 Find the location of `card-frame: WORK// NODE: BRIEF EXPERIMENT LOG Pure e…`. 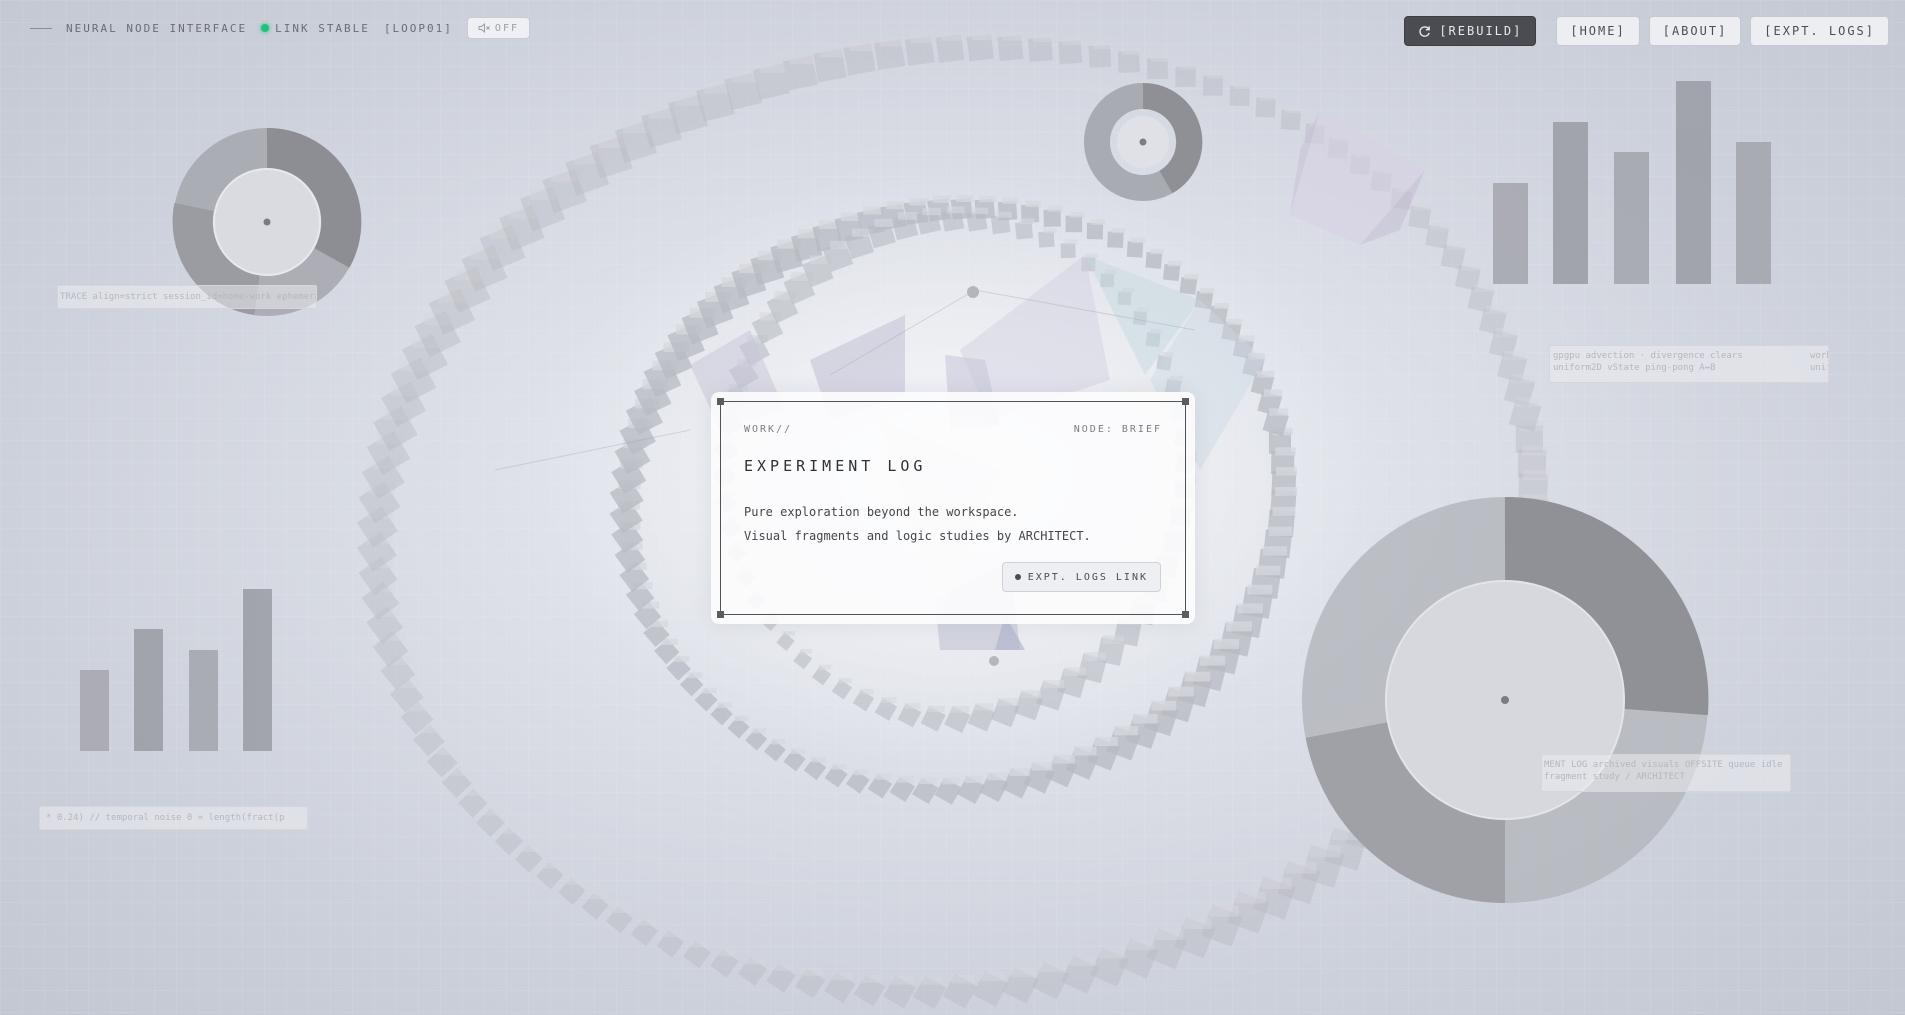

card-frame: WORK// NODE: BRIEF EXPERIMENT LOG Pure e… is located at coordinates (953, 508).